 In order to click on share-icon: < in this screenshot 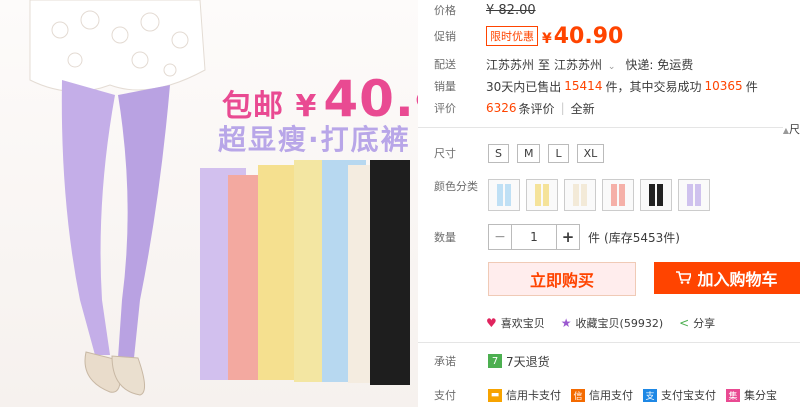, I will do `click(684, 323)`.